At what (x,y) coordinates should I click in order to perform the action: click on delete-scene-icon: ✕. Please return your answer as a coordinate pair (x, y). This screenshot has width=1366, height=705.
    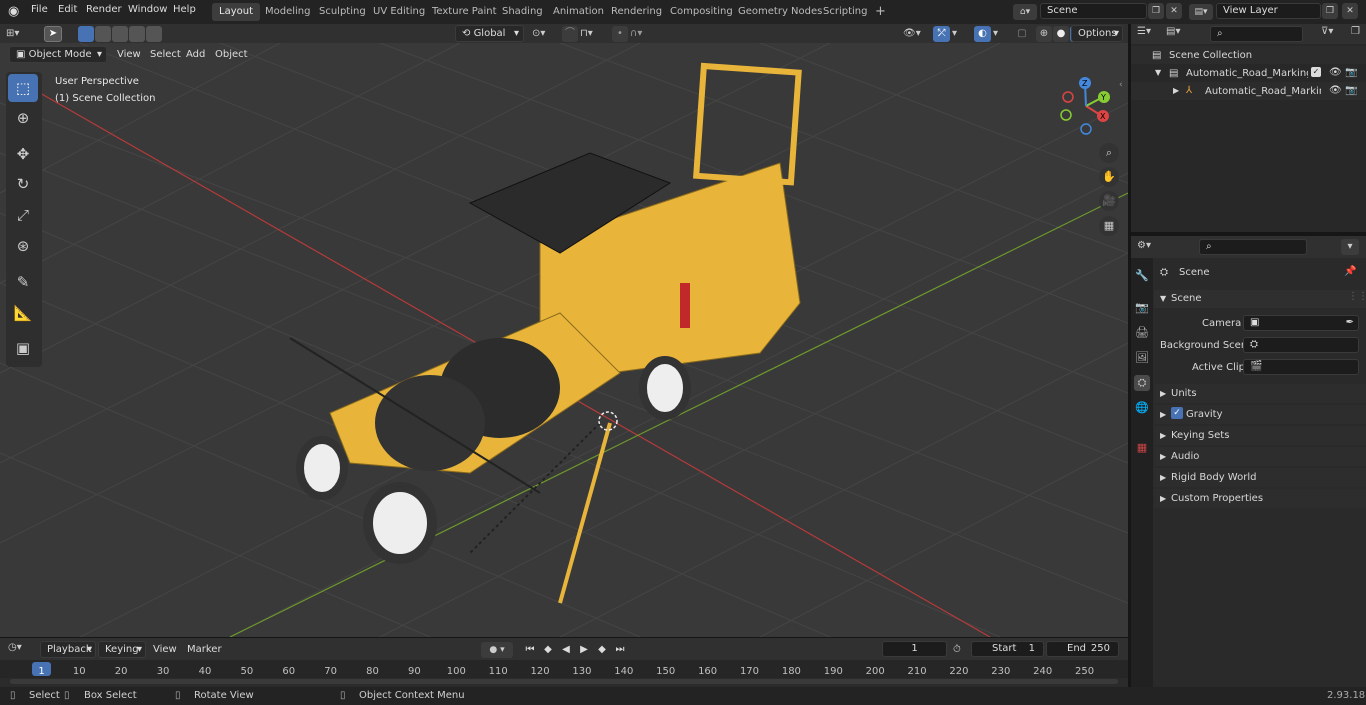
    Looking at the image, I should click on (1174, 11).